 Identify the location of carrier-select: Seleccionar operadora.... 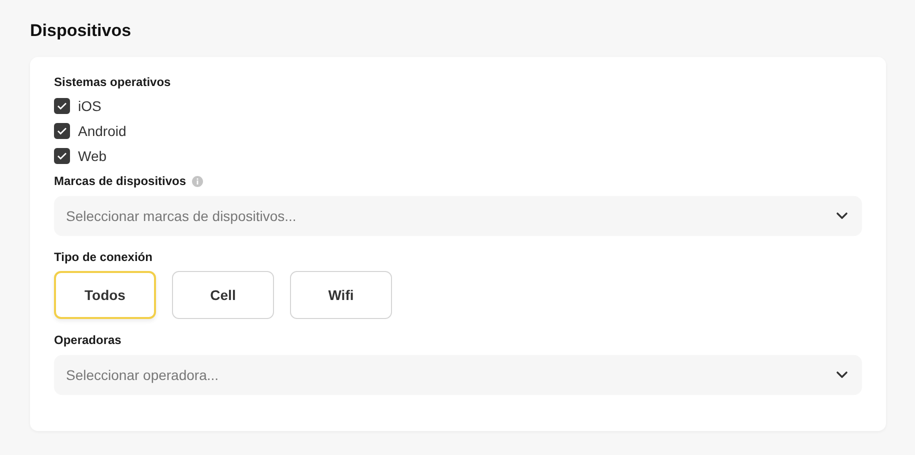
(458, 375).